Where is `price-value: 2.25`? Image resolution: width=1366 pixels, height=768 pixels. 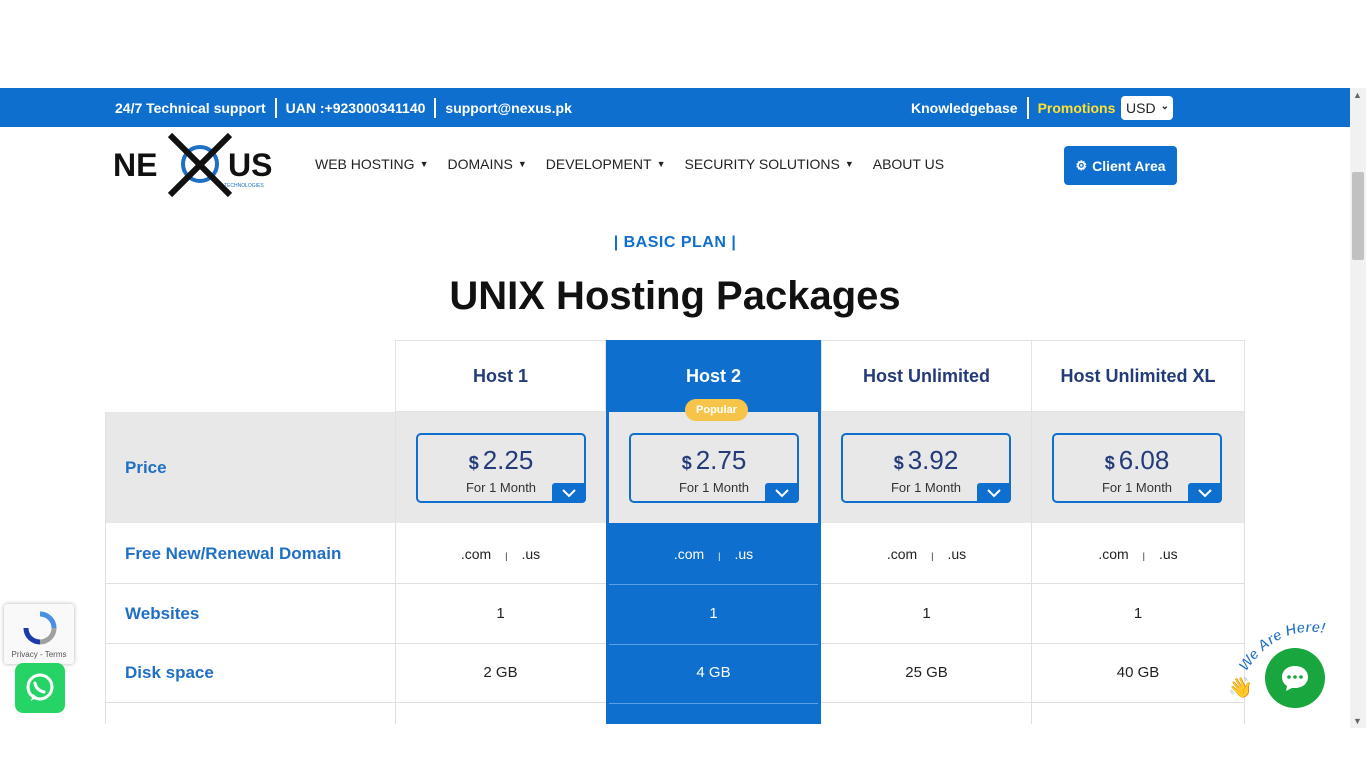
price-value: 2.25 is located at coordinates (508, 460).